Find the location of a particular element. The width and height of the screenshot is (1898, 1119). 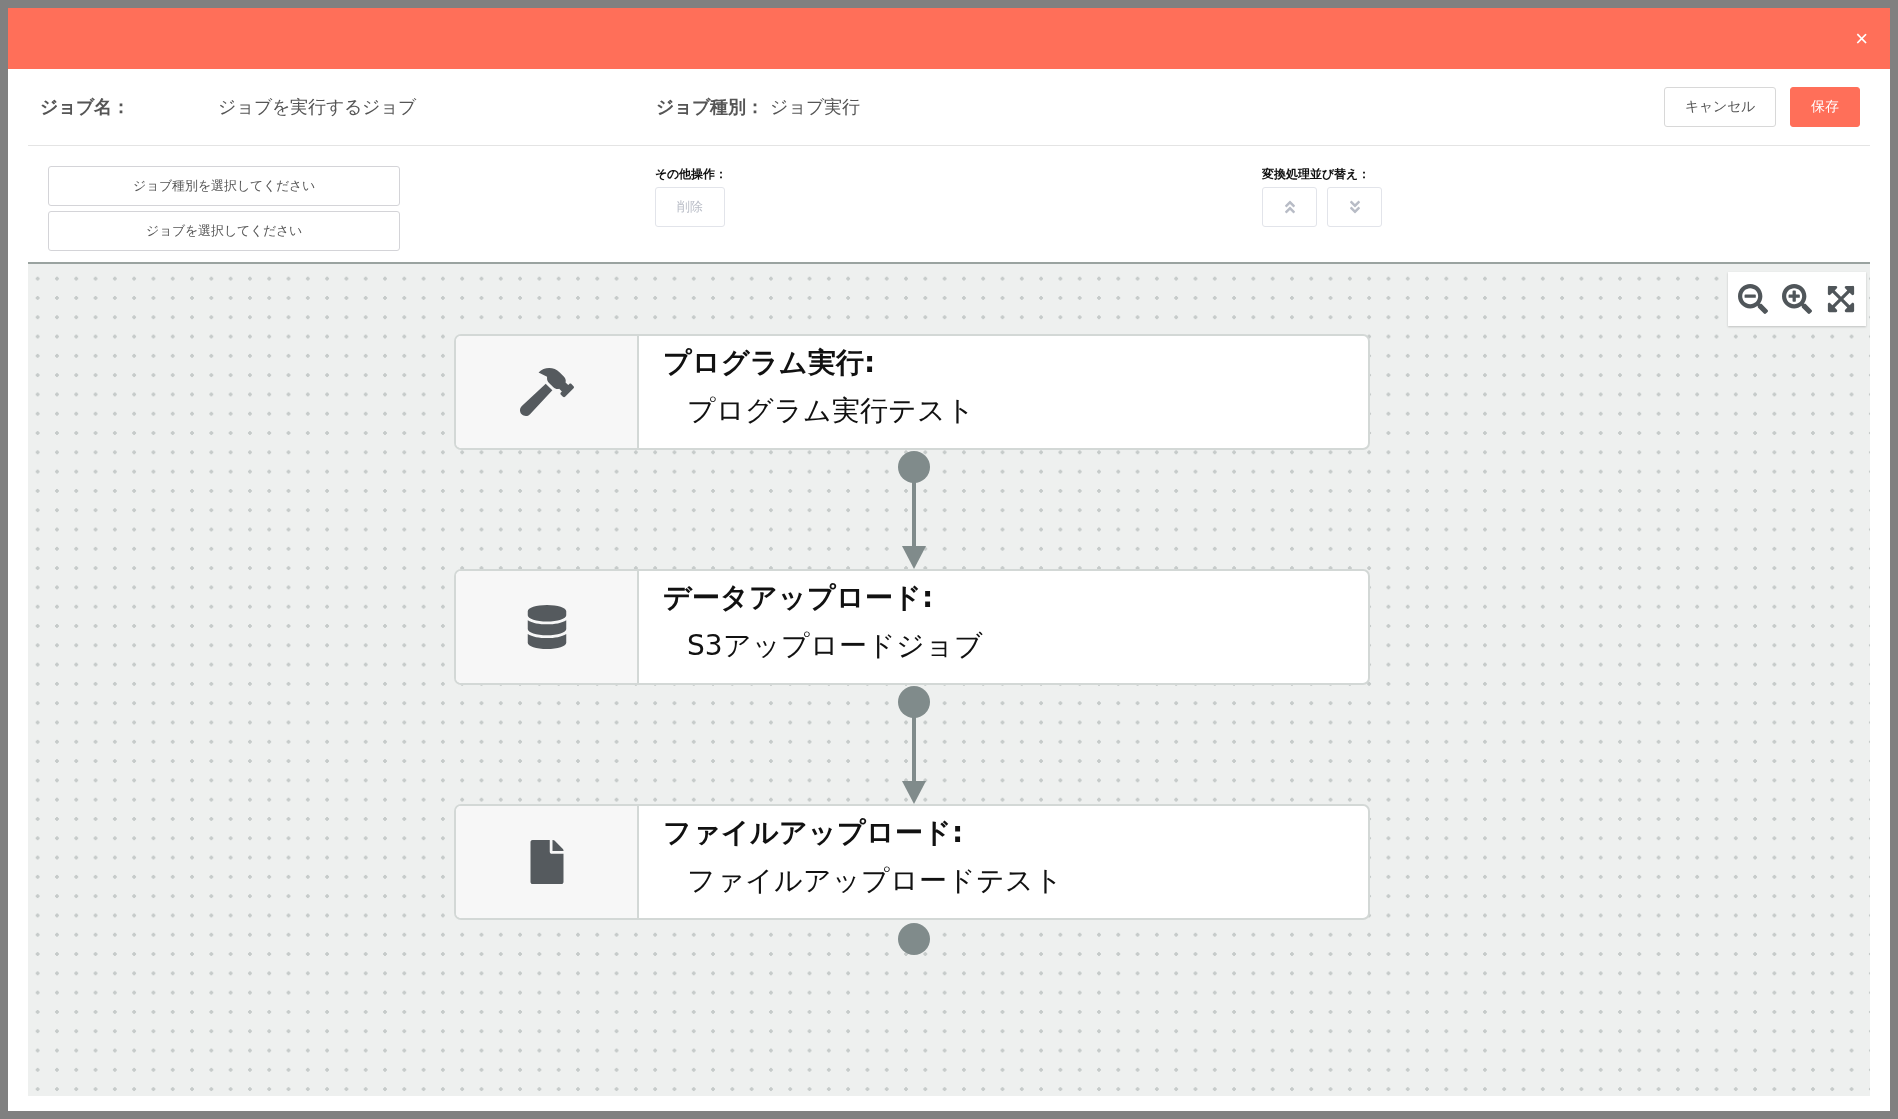

node-title: プログラム実行: is located at coordinates (770, 363).